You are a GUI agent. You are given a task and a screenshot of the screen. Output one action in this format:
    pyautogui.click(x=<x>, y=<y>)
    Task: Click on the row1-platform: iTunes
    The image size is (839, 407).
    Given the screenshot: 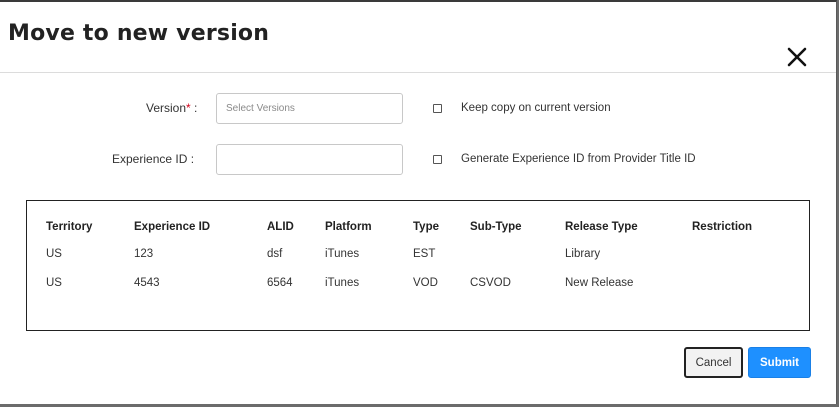 What is the action you would take?
    pyautogui.click(x=342, y=254)
    